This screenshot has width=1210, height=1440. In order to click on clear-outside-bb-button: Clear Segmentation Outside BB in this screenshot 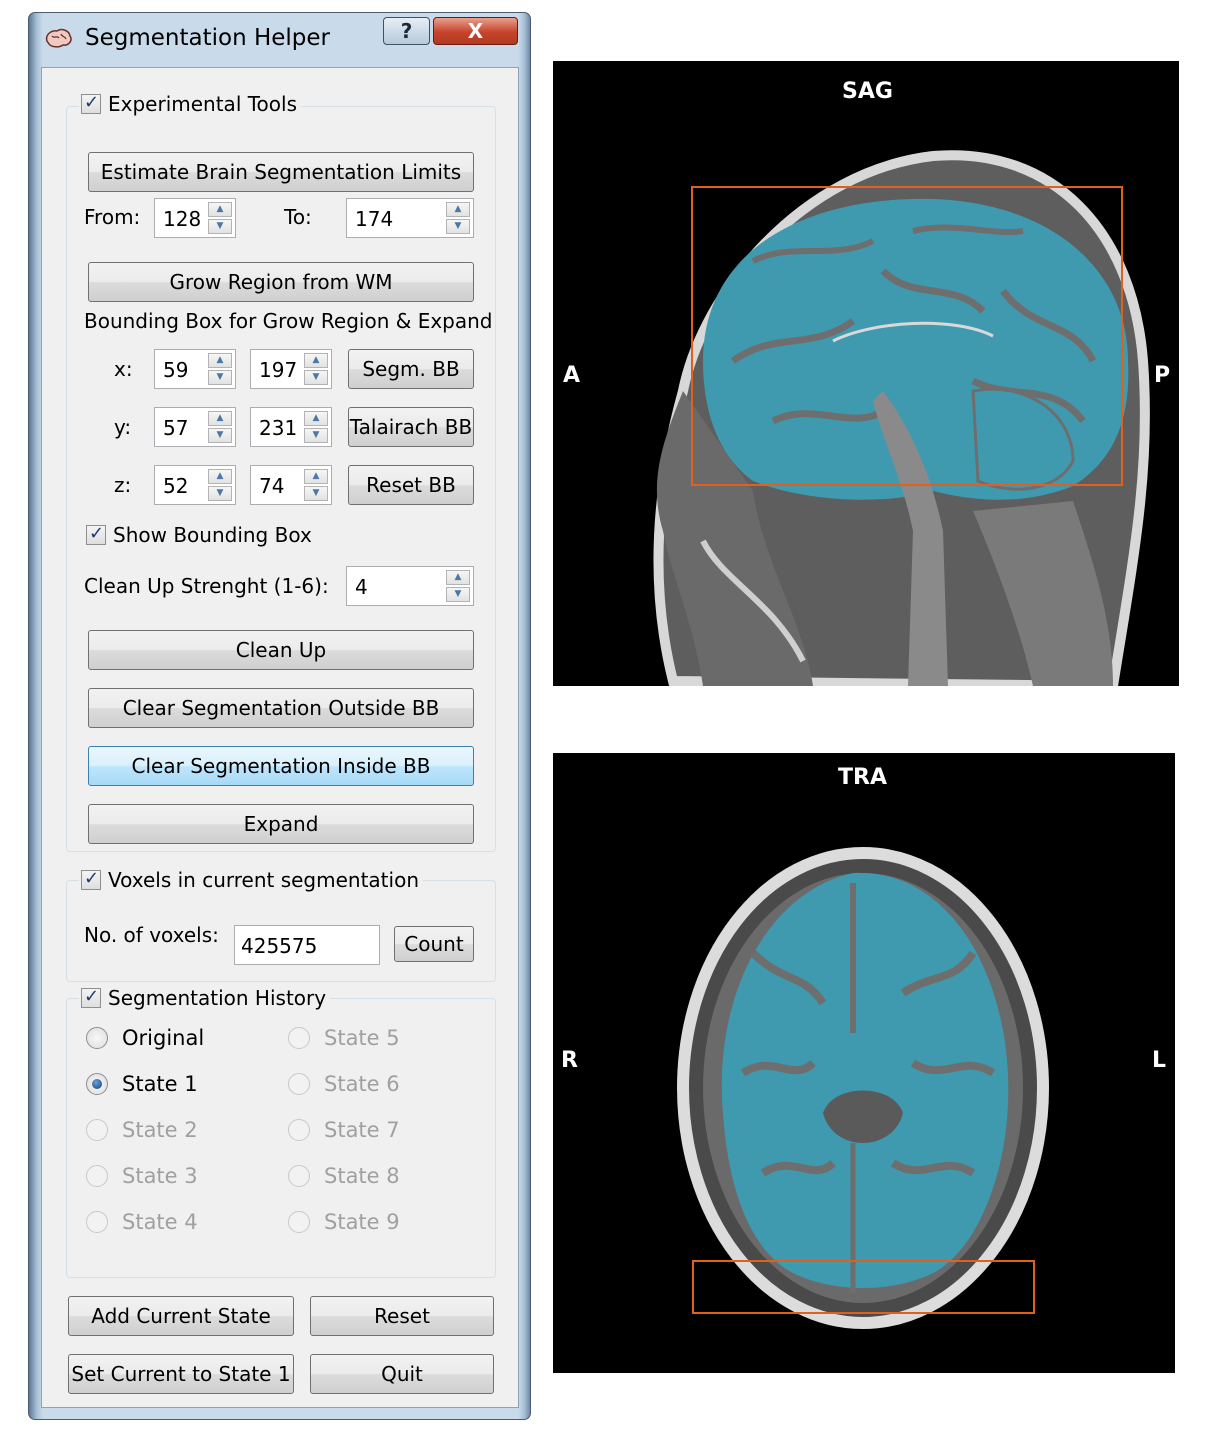, I will do `click(281, 708)`.